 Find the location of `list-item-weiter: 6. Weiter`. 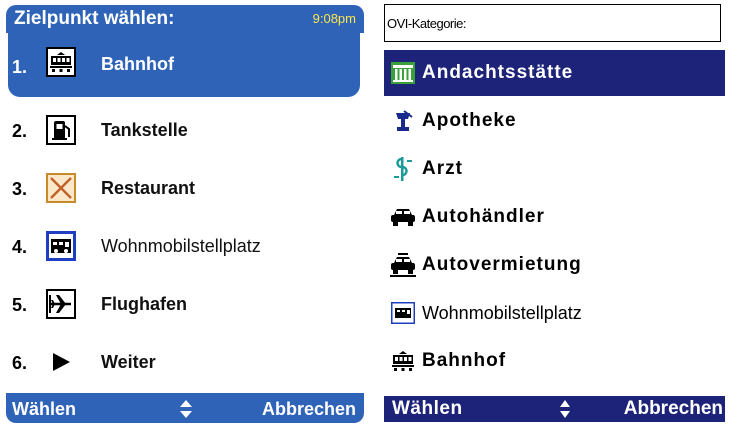

list-item-weiter: 6. Weiter is located at coordinates (183, 363).